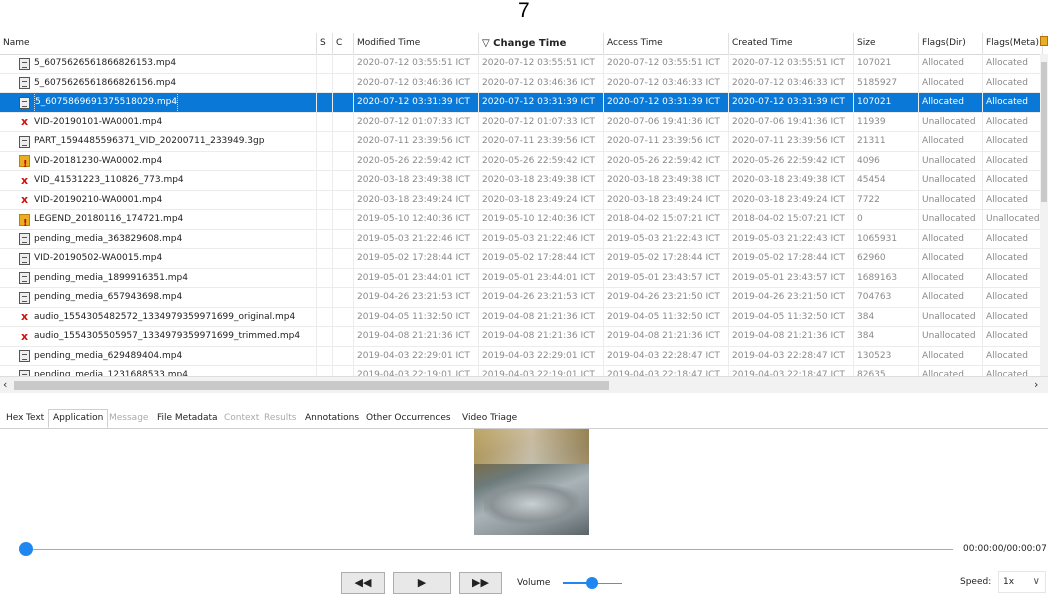  What do you see at coordinates (98, 258) in the screenshot?
I see `file-name: VID-20190502-WA0015.mp4` at bounding box center [98, 258].